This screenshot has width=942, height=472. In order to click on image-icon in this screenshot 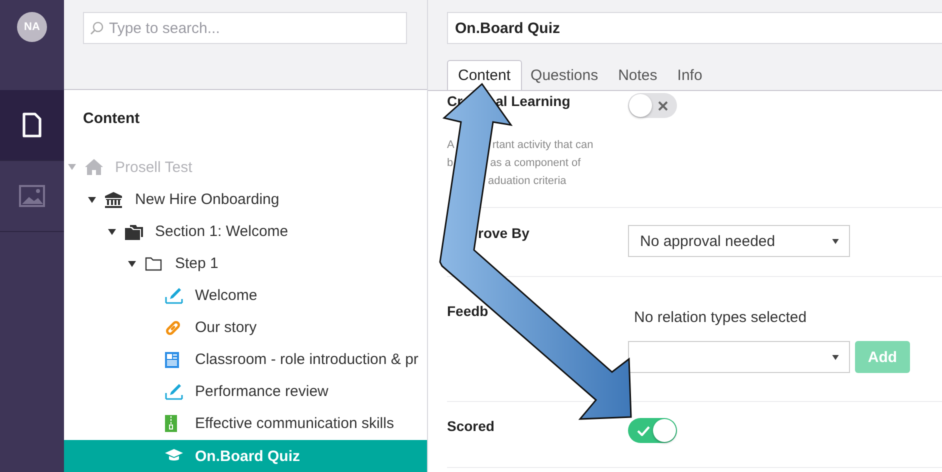, I will do `click(32, 196)`.